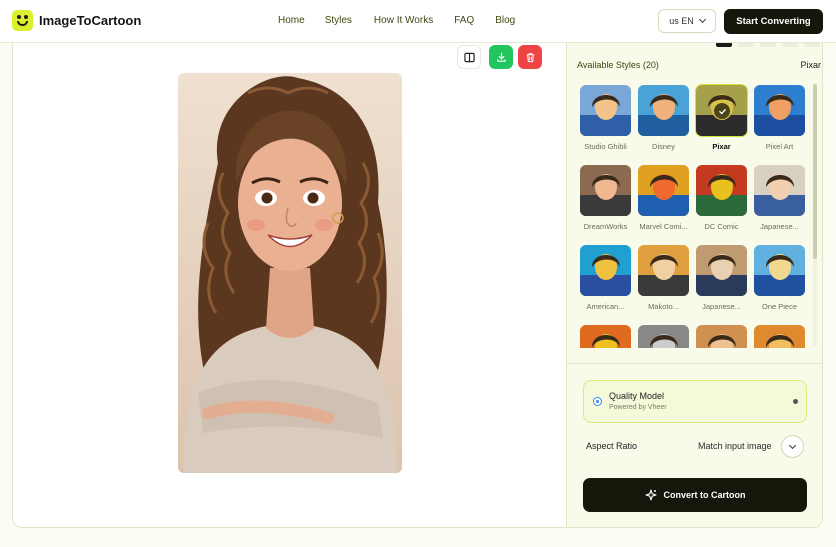  I want to click on style-grid-scrollbar, so click(815, 215).